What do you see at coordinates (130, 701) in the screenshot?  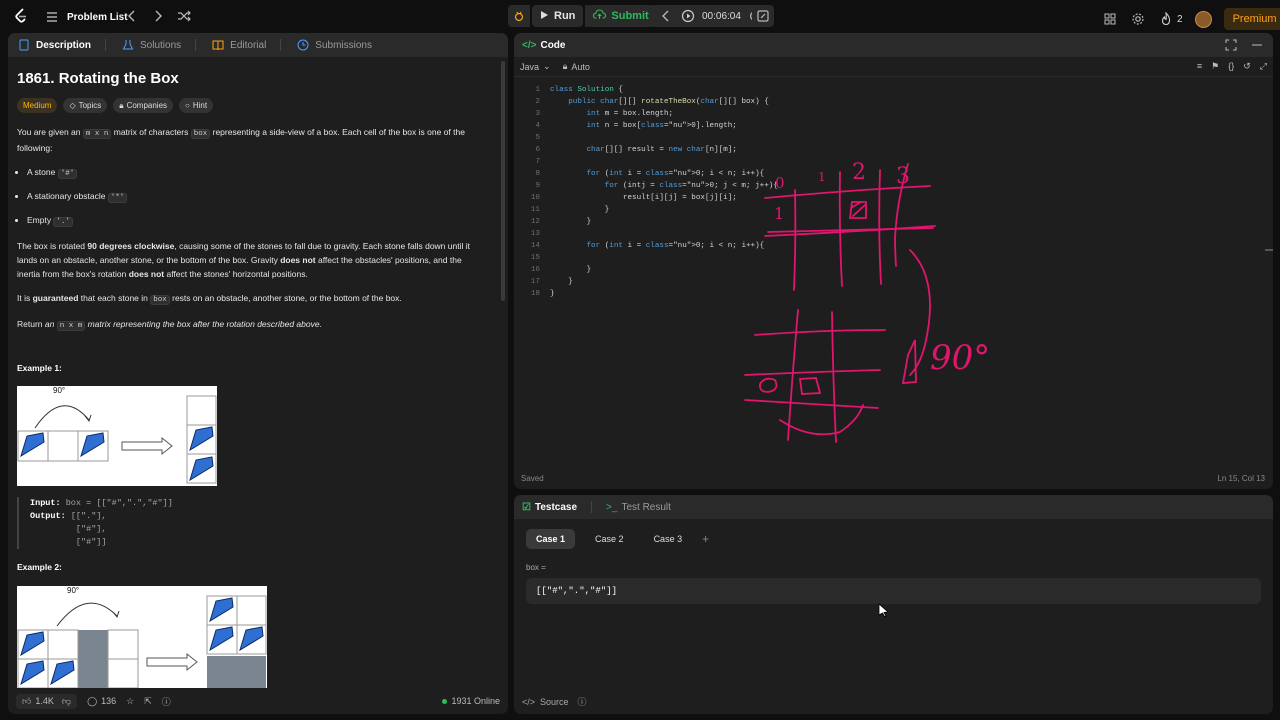 I see `star-icon: ☆` at bounding box center [130, 701].